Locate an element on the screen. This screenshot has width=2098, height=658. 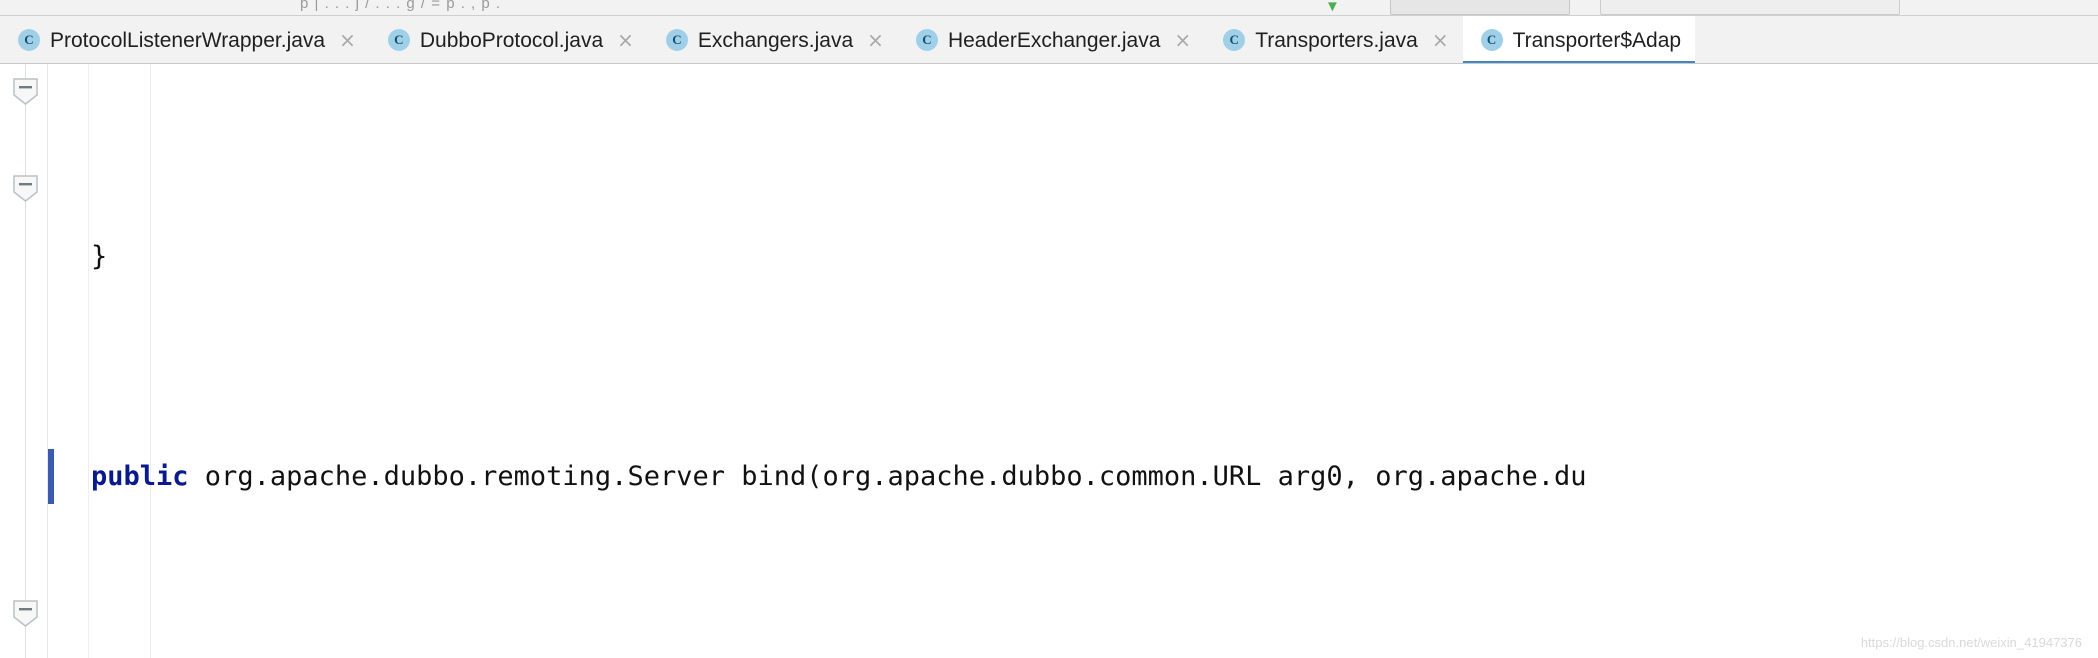
editor-tab-protocollistenerwrapper: C ProtocolListenerWrapper.java × is located at coordinates (185, 39).